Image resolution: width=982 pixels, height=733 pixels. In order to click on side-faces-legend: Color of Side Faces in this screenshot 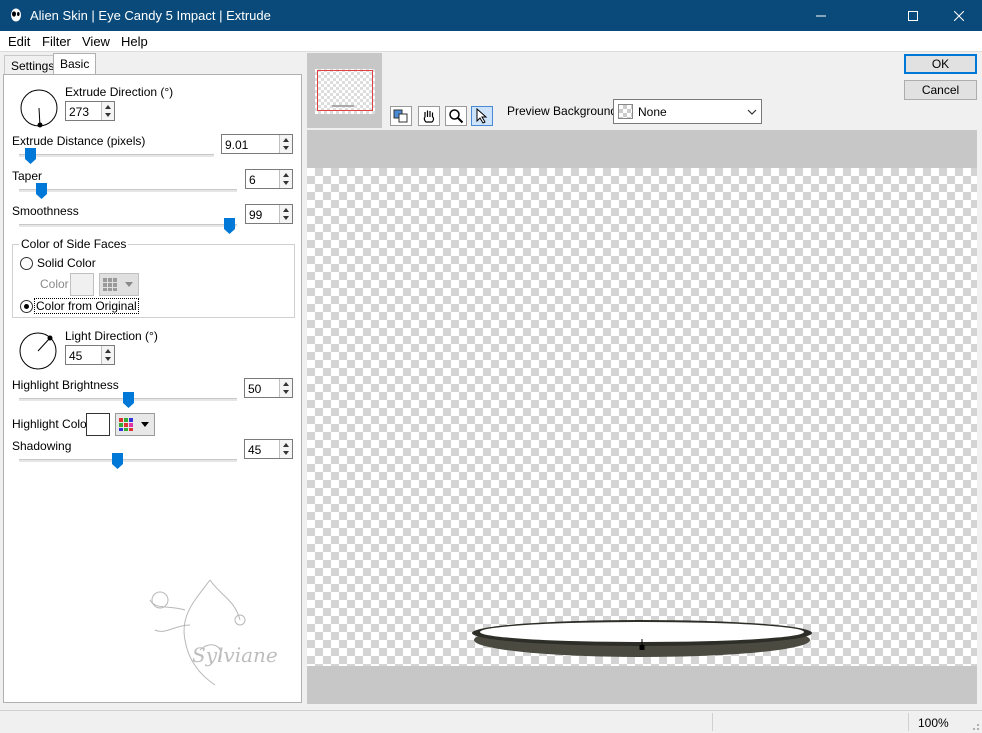, I will do `click(74, 244)`.